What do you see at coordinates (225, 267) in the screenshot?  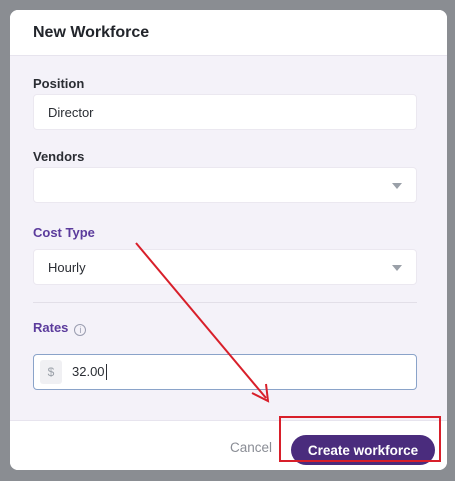 I see `cost-type-select: Hourly` at bounding box center [225, 267].